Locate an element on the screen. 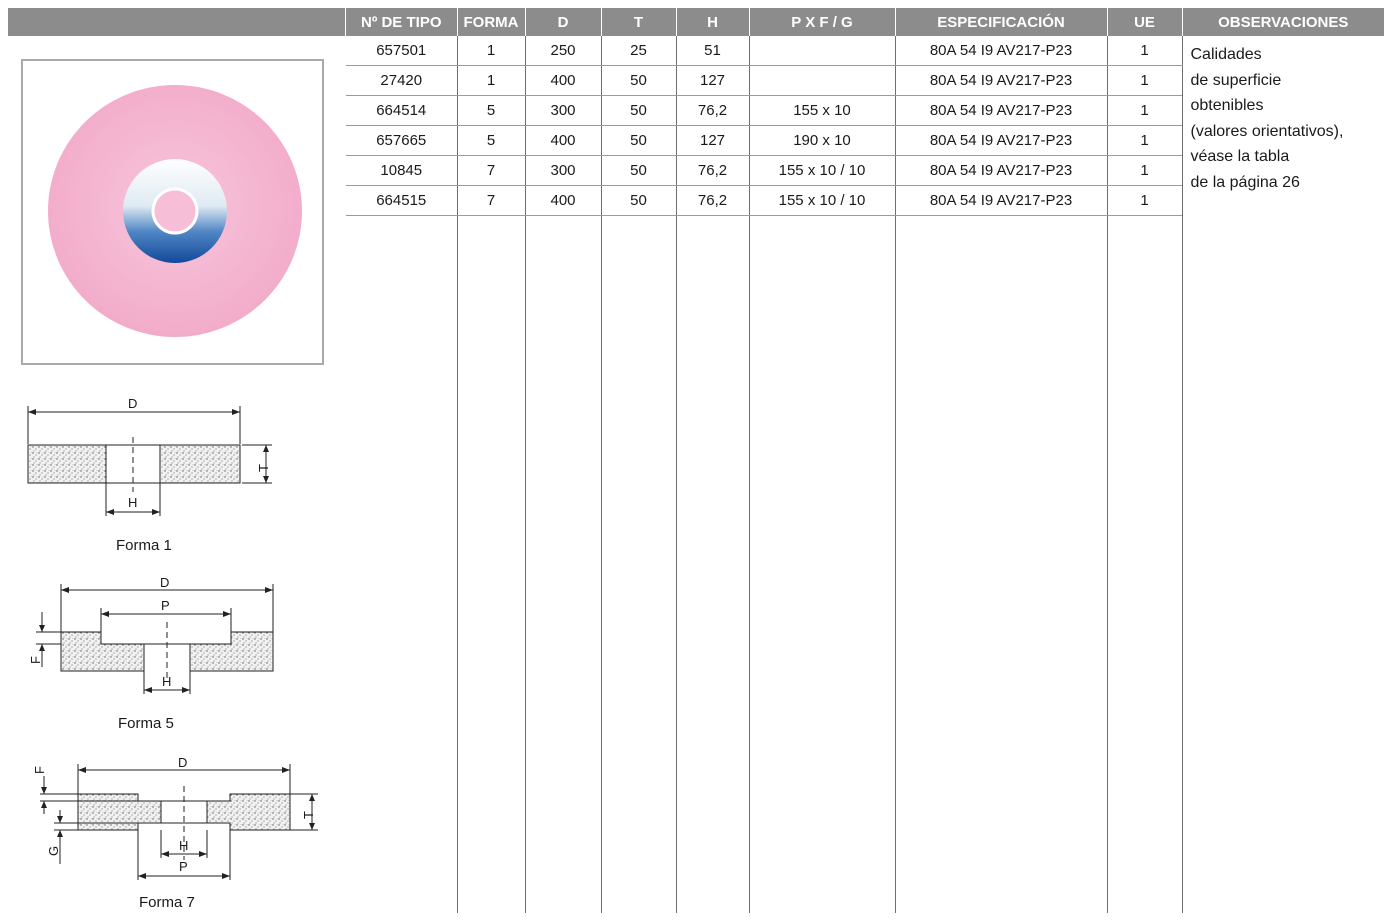 The height and width of the screenshot is (921, 1385). forma1-drawing: D T H is located at coordinates (149, 456).